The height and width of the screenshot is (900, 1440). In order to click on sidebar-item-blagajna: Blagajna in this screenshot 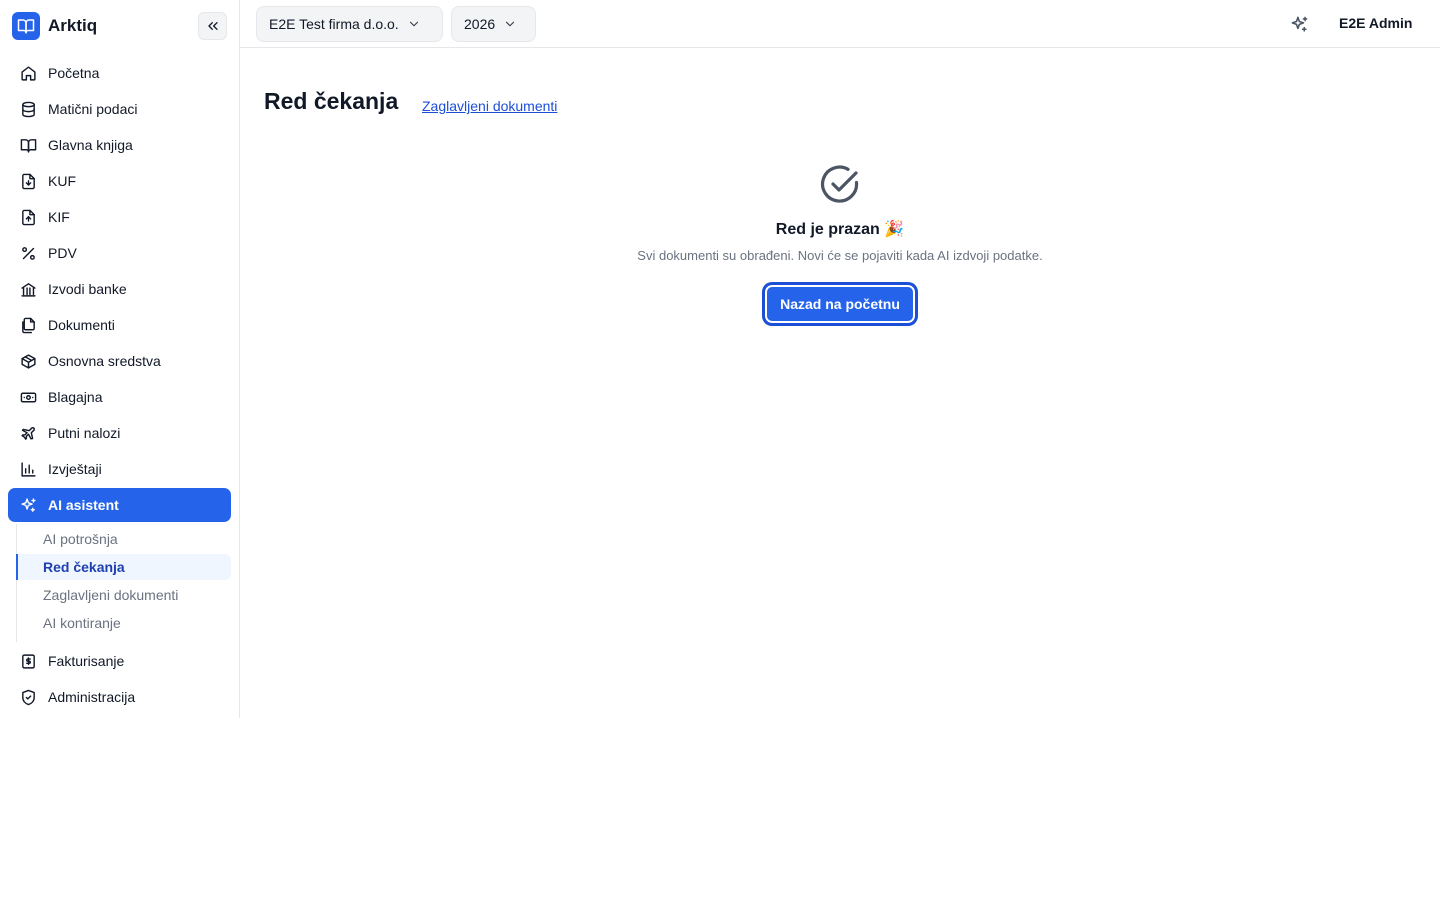, I will do `click(119, 397)`.